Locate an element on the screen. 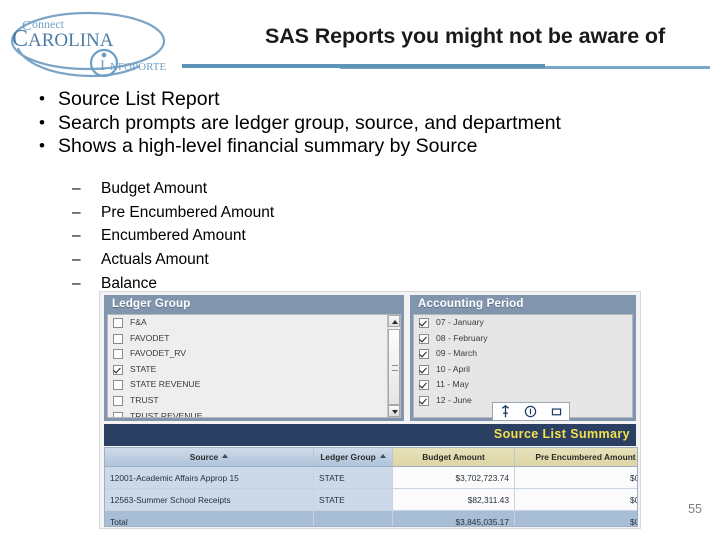  cell-pre-encumbered-amount: $0.00 is located at coordinates (575, 499).